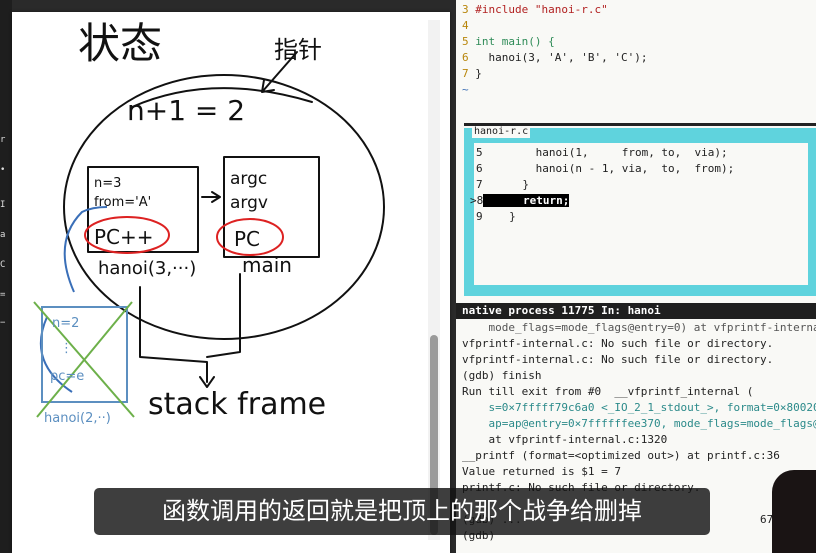 This screenshot has height=553, width=816. I want to click on state-label: 状态, so click(120, 43).